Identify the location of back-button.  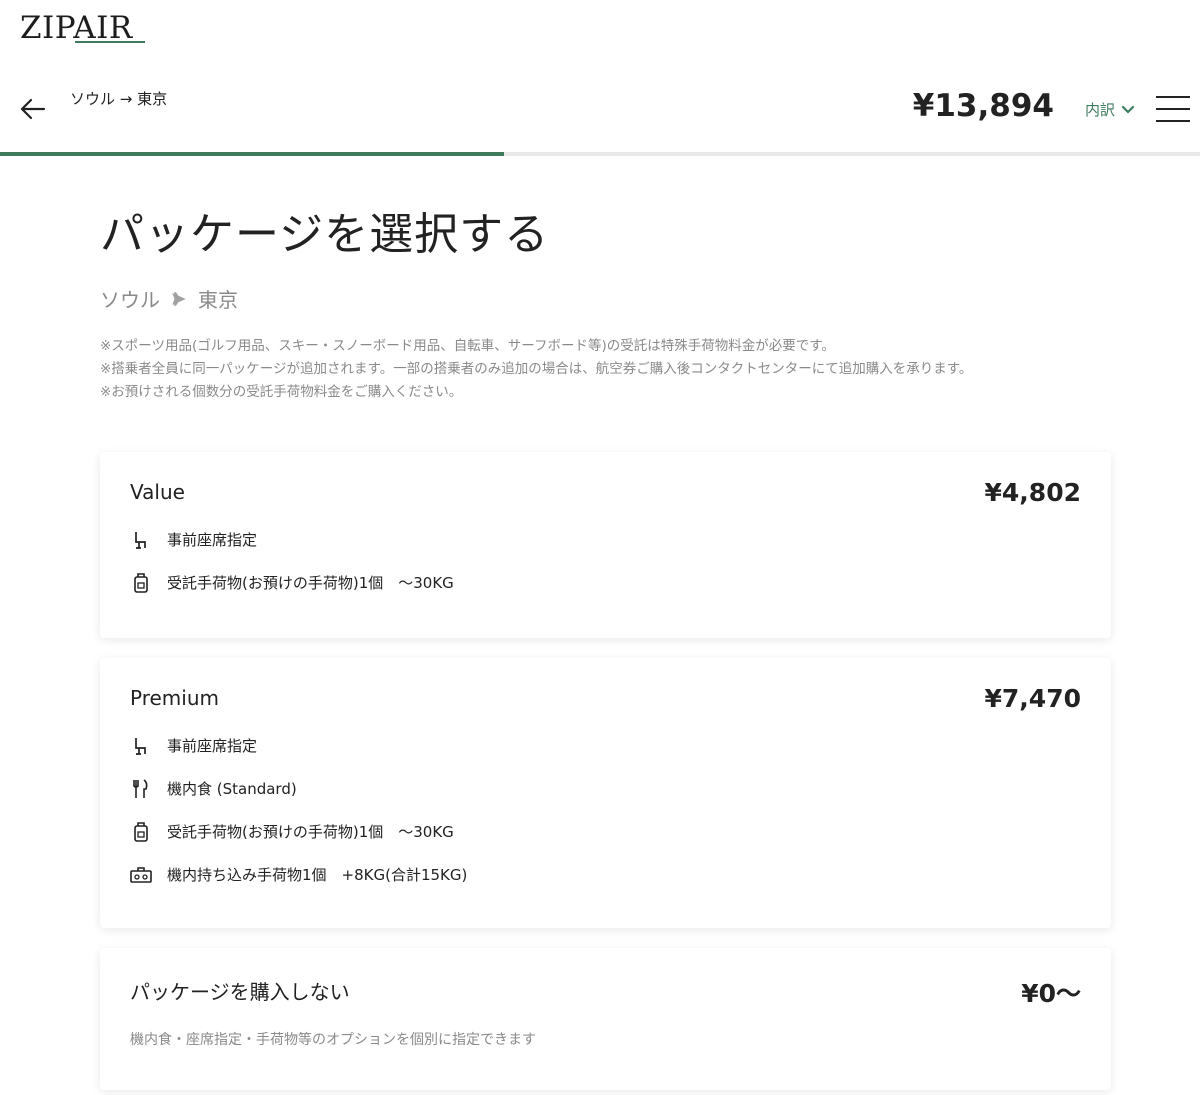
(33, 109).